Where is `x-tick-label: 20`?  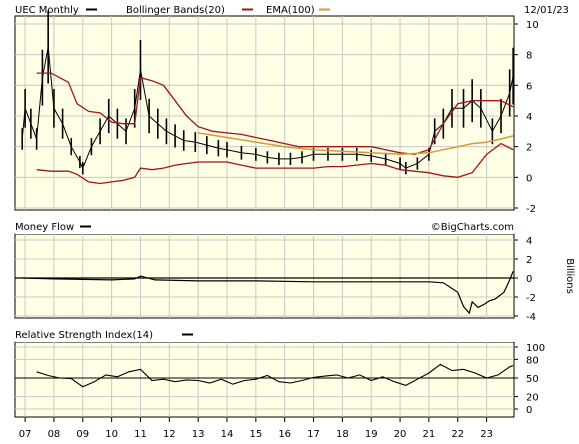
x-tick-label: 20 is located at coordinates (400, 434).